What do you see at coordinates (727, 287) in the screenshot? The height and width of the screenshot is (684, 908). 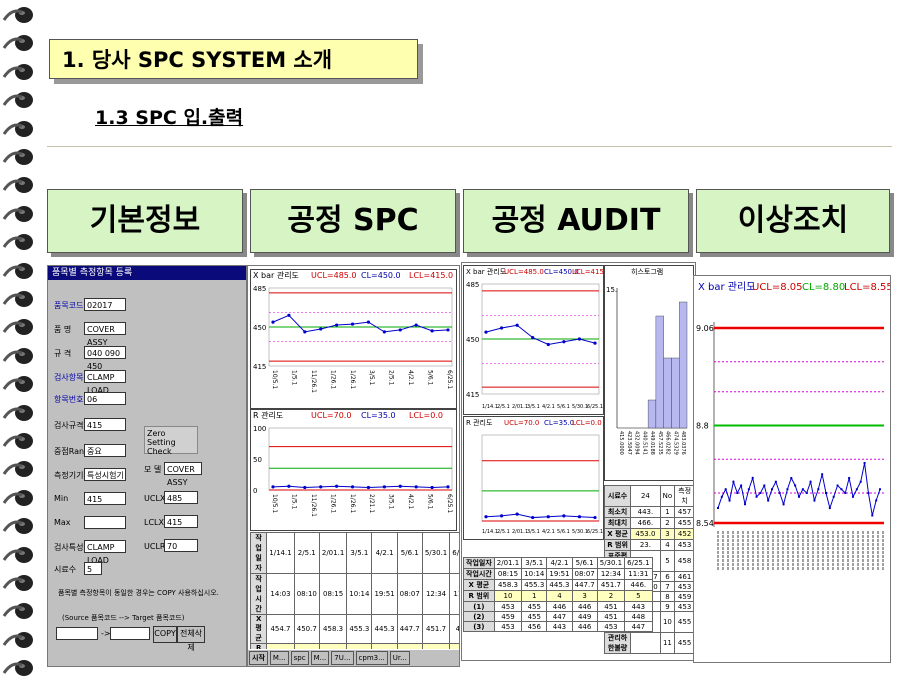 I see `abnormal-xbar-title: X bar 관리도` at bounding box center [727, 287].